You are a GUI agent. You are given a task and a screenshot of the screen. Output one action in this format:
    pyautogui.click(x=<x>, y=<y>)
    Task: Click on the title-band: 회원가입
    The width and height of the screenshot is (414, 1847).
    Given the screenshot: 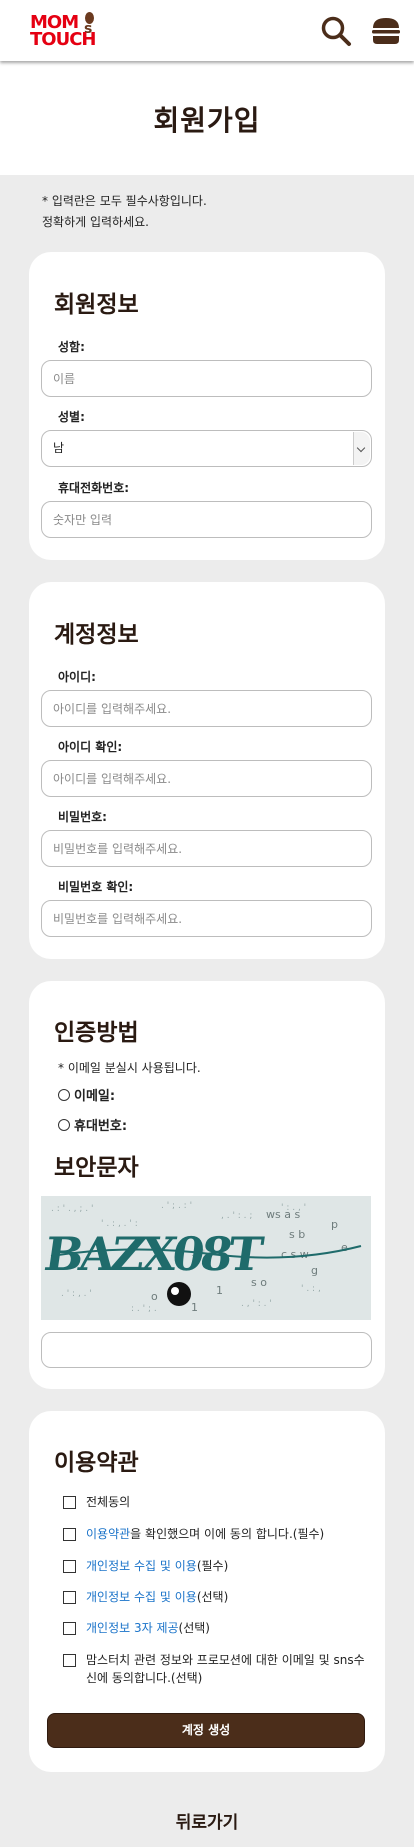 What is the action you would take?
    pyautogui.click(x=207, y=118)
    